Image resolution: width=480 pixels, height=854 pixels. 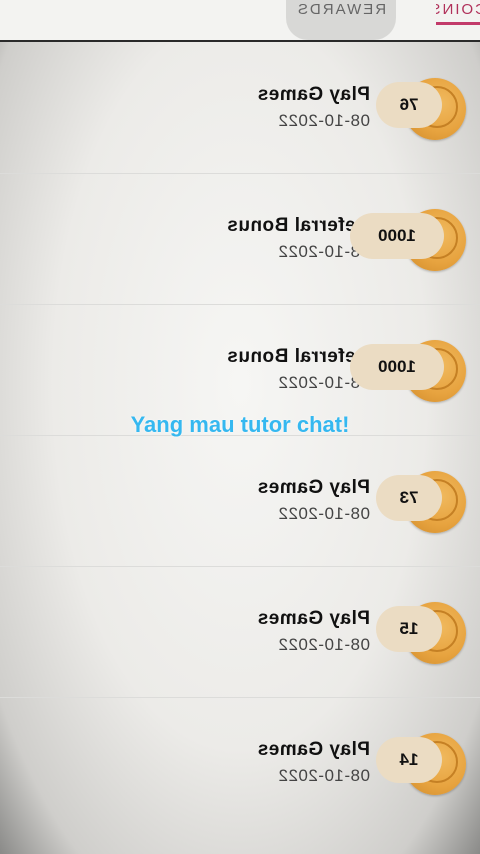 I want to click on tab-coins: COINS, so click(x=458, y=12).